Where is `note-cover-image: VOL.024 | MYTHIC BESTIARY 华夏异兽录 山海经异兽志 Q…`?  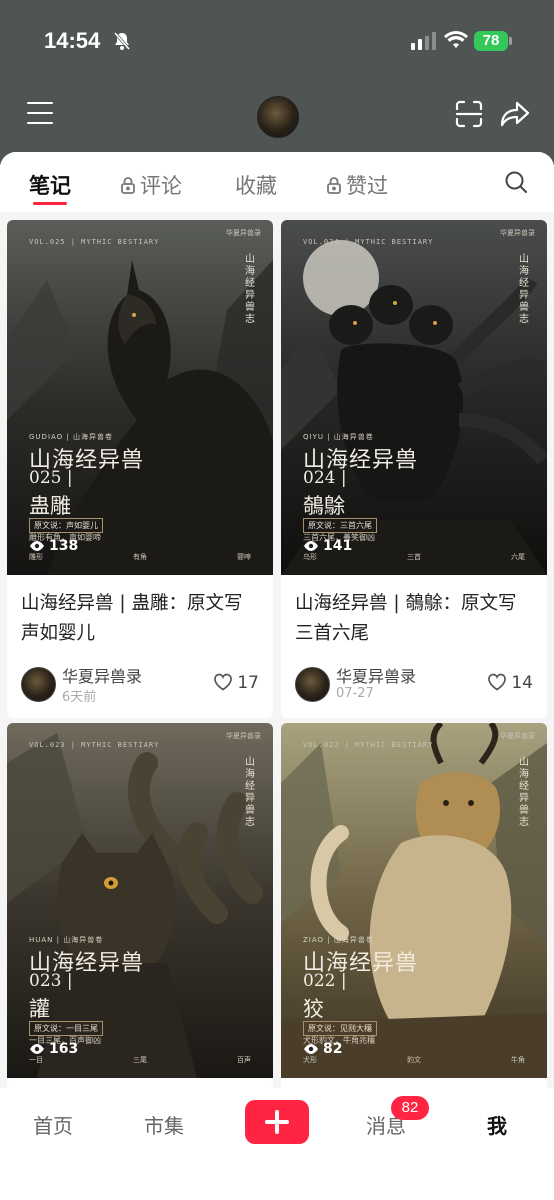
note-cover-image: VOL.024 | MYTHIC BESTIARY 华夏异兽录 山海经异兽志 Q… is located at coordinates (414, 397).